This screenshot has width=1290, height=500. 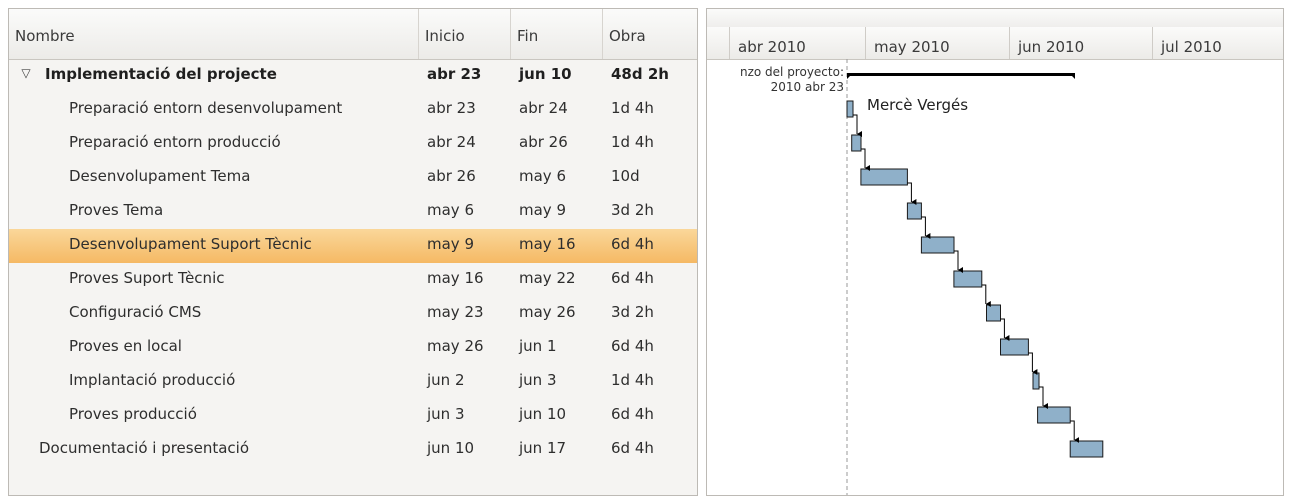 What do you see at coordinates (547, 312) in the screenshot?
I see `task-end: may 26` at bounding box center [547, 312].